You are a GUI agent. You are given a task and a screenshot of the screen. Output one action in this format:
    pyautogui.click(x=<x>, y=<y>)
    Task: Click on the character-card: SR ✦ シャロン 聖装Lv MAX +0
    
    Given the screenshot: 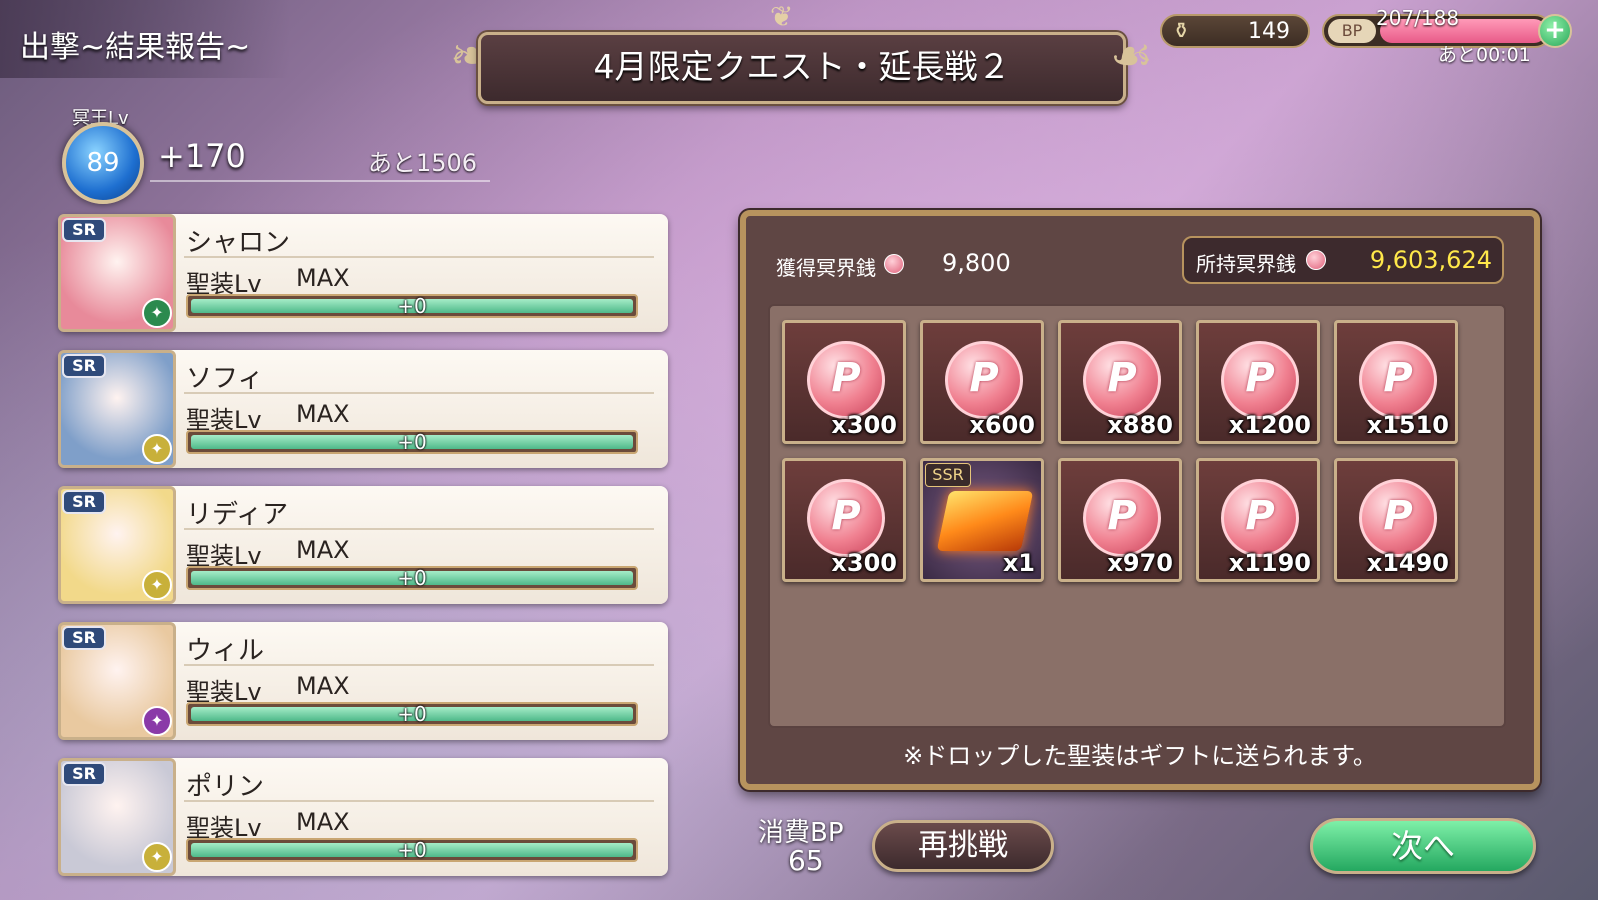 What is the action you would take?
    pyautogui.click(x=363, y=273)
    